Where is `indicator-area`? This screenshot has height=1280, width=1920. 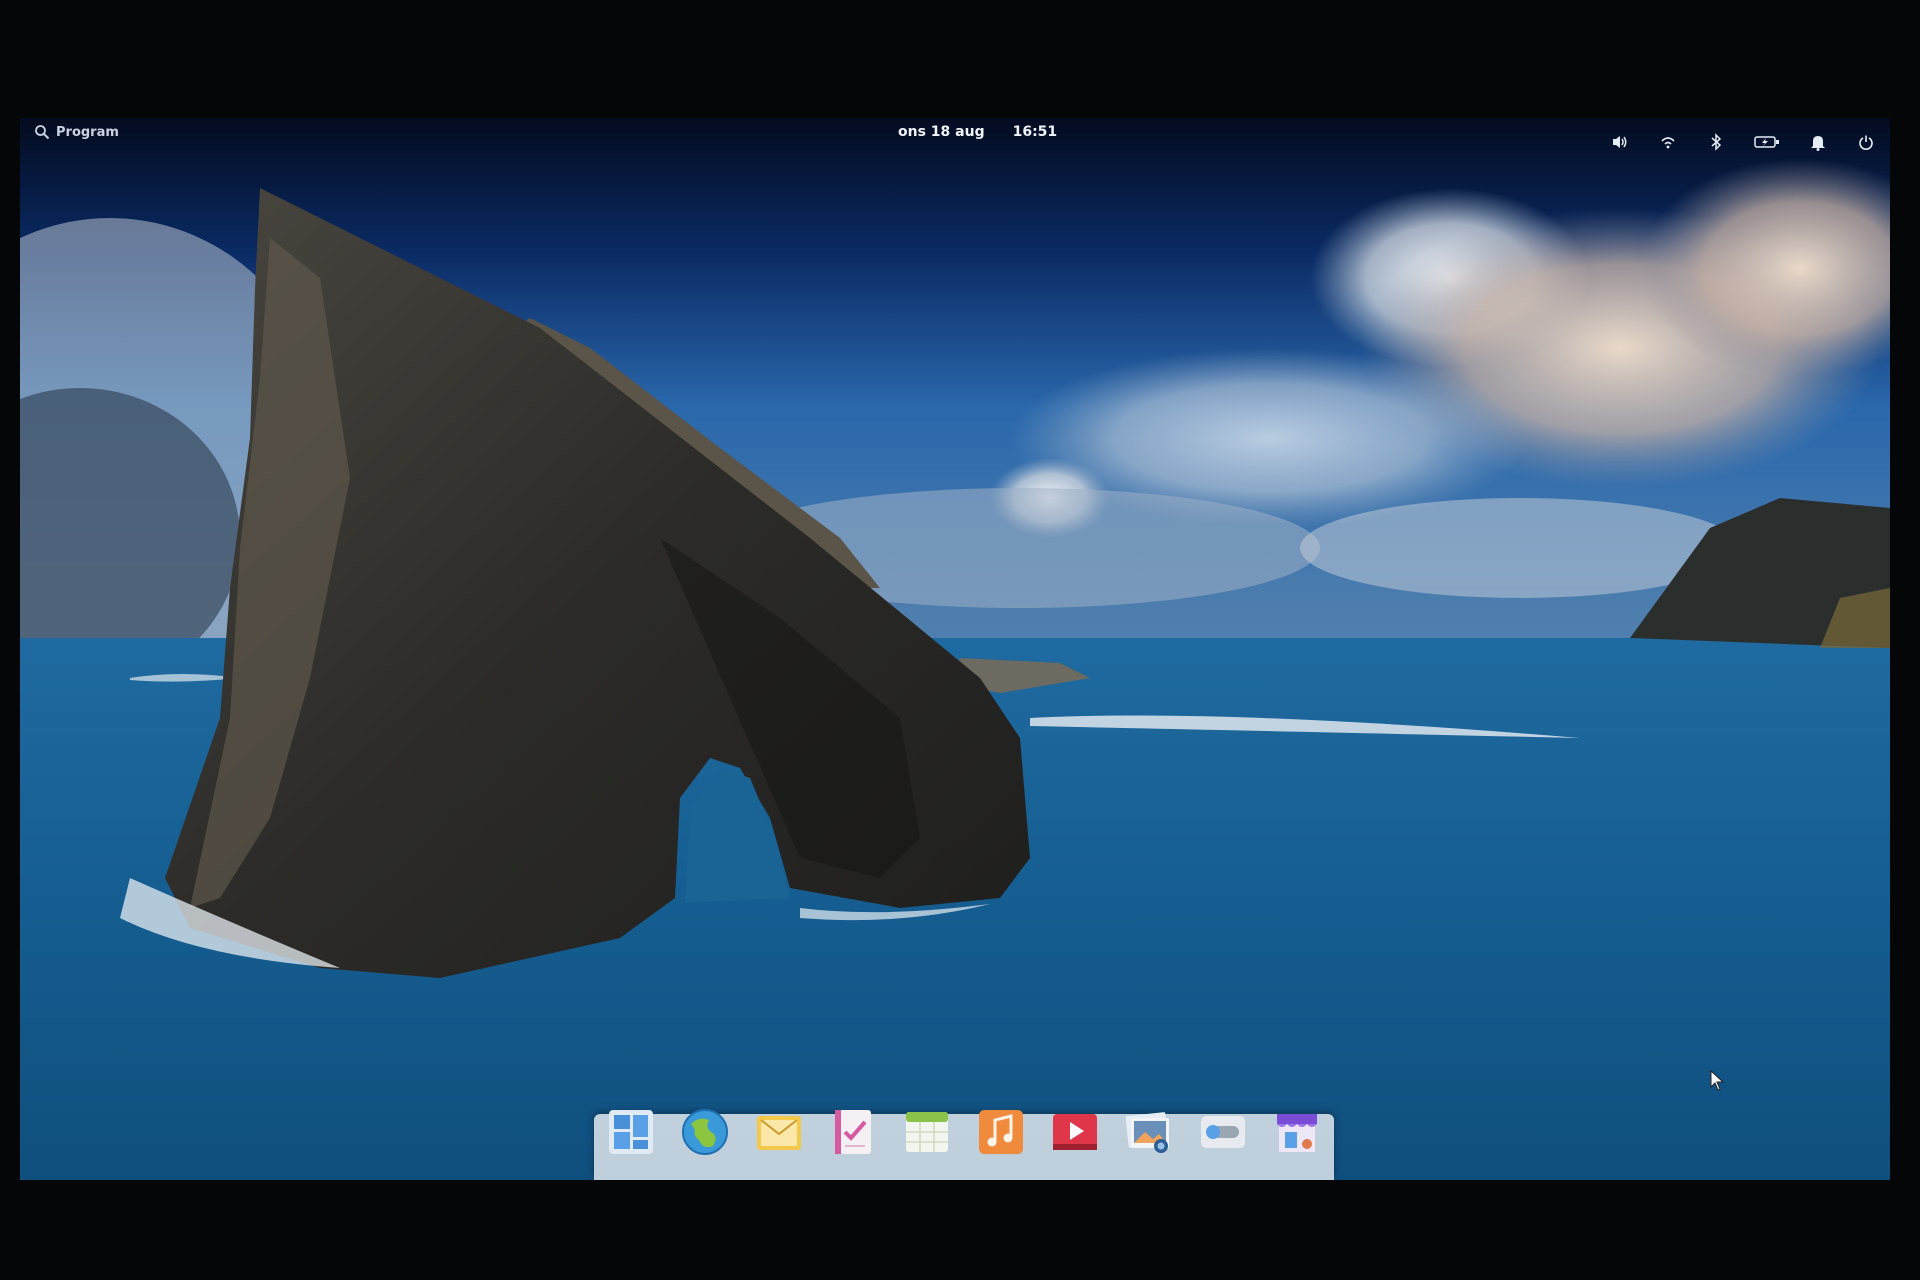
indicator-area is located at coordinates (1743, 142).